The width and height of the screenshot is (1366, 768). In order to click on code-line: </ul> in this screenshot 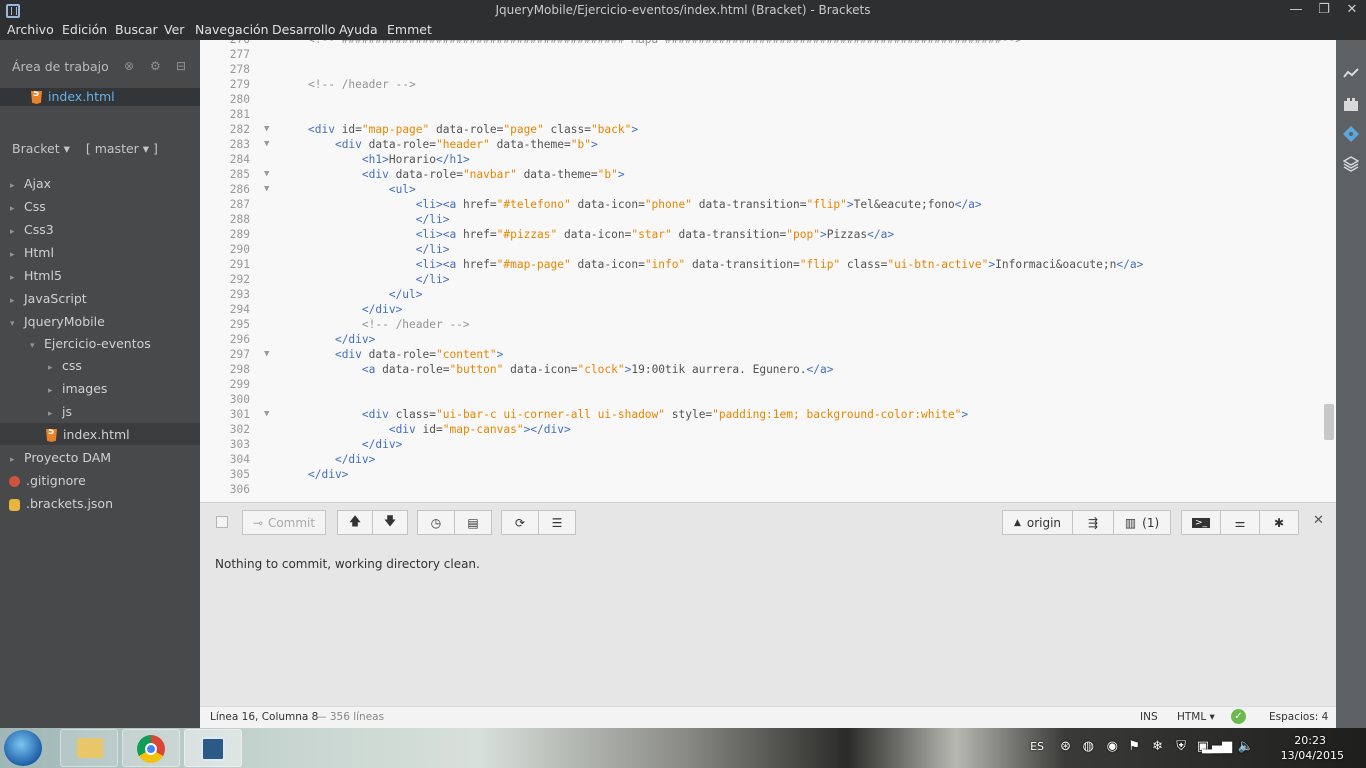, I will do `click(365, 294)`.